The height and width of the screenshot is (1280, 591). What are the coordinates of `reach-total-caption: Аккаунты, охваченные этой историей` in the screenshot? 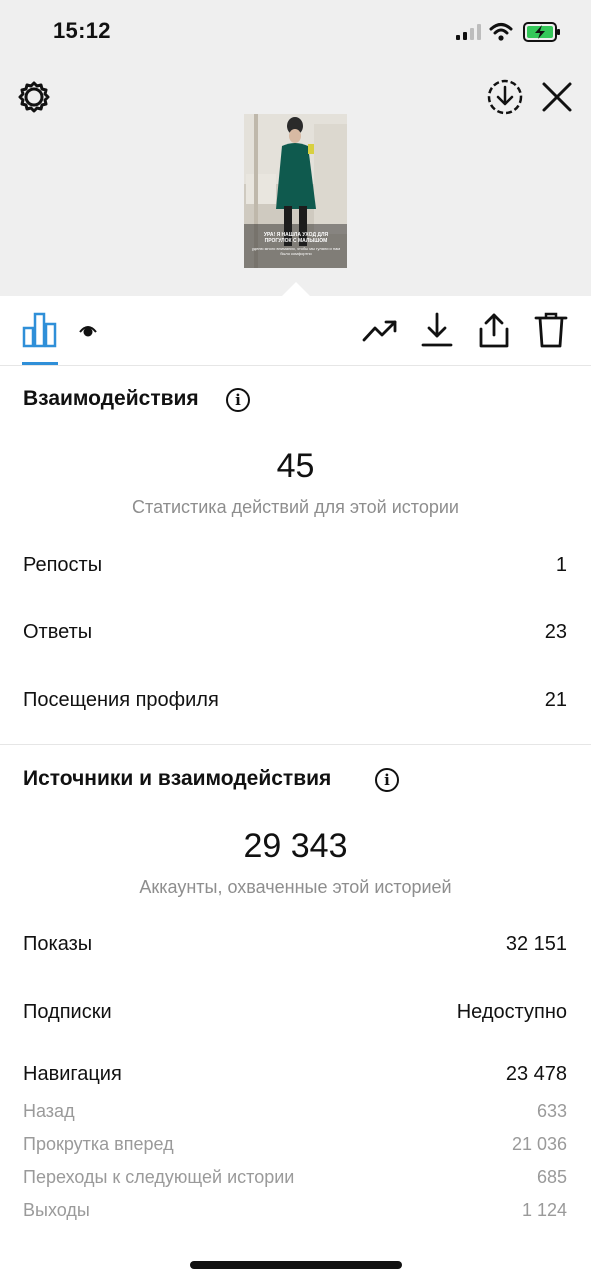 It's located at (295, 887).